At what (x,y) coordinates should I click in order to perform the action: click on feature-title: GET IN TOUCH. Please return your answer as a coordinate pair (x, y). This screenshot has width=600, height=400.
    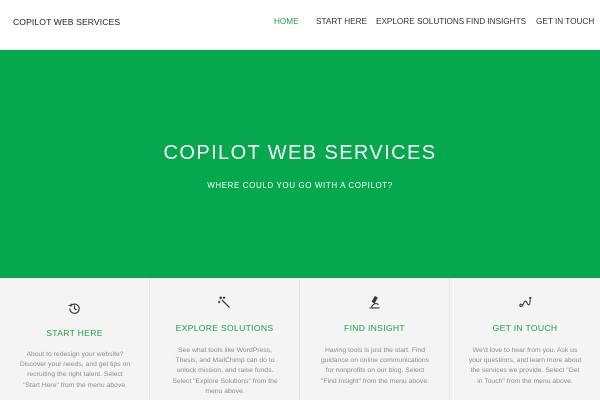
    Looking at the image, I should click on (525, 328).